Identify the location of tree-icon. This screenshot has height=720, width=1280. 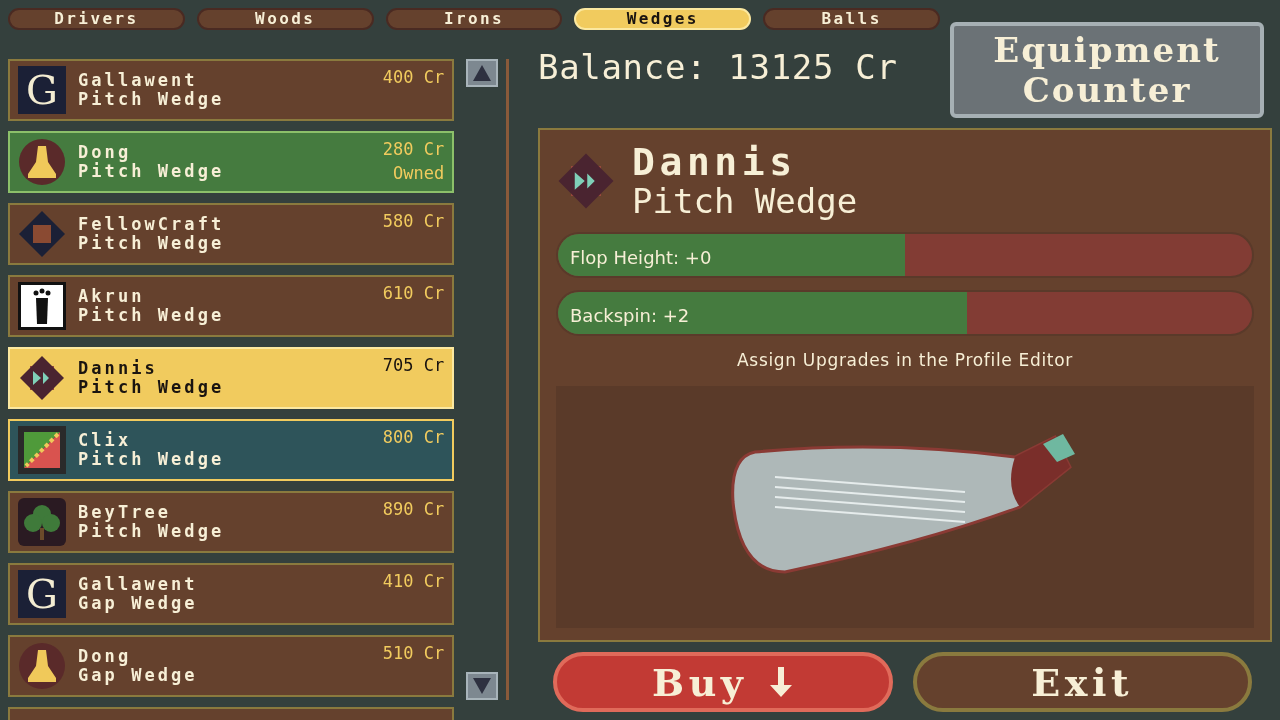
(42, 522).